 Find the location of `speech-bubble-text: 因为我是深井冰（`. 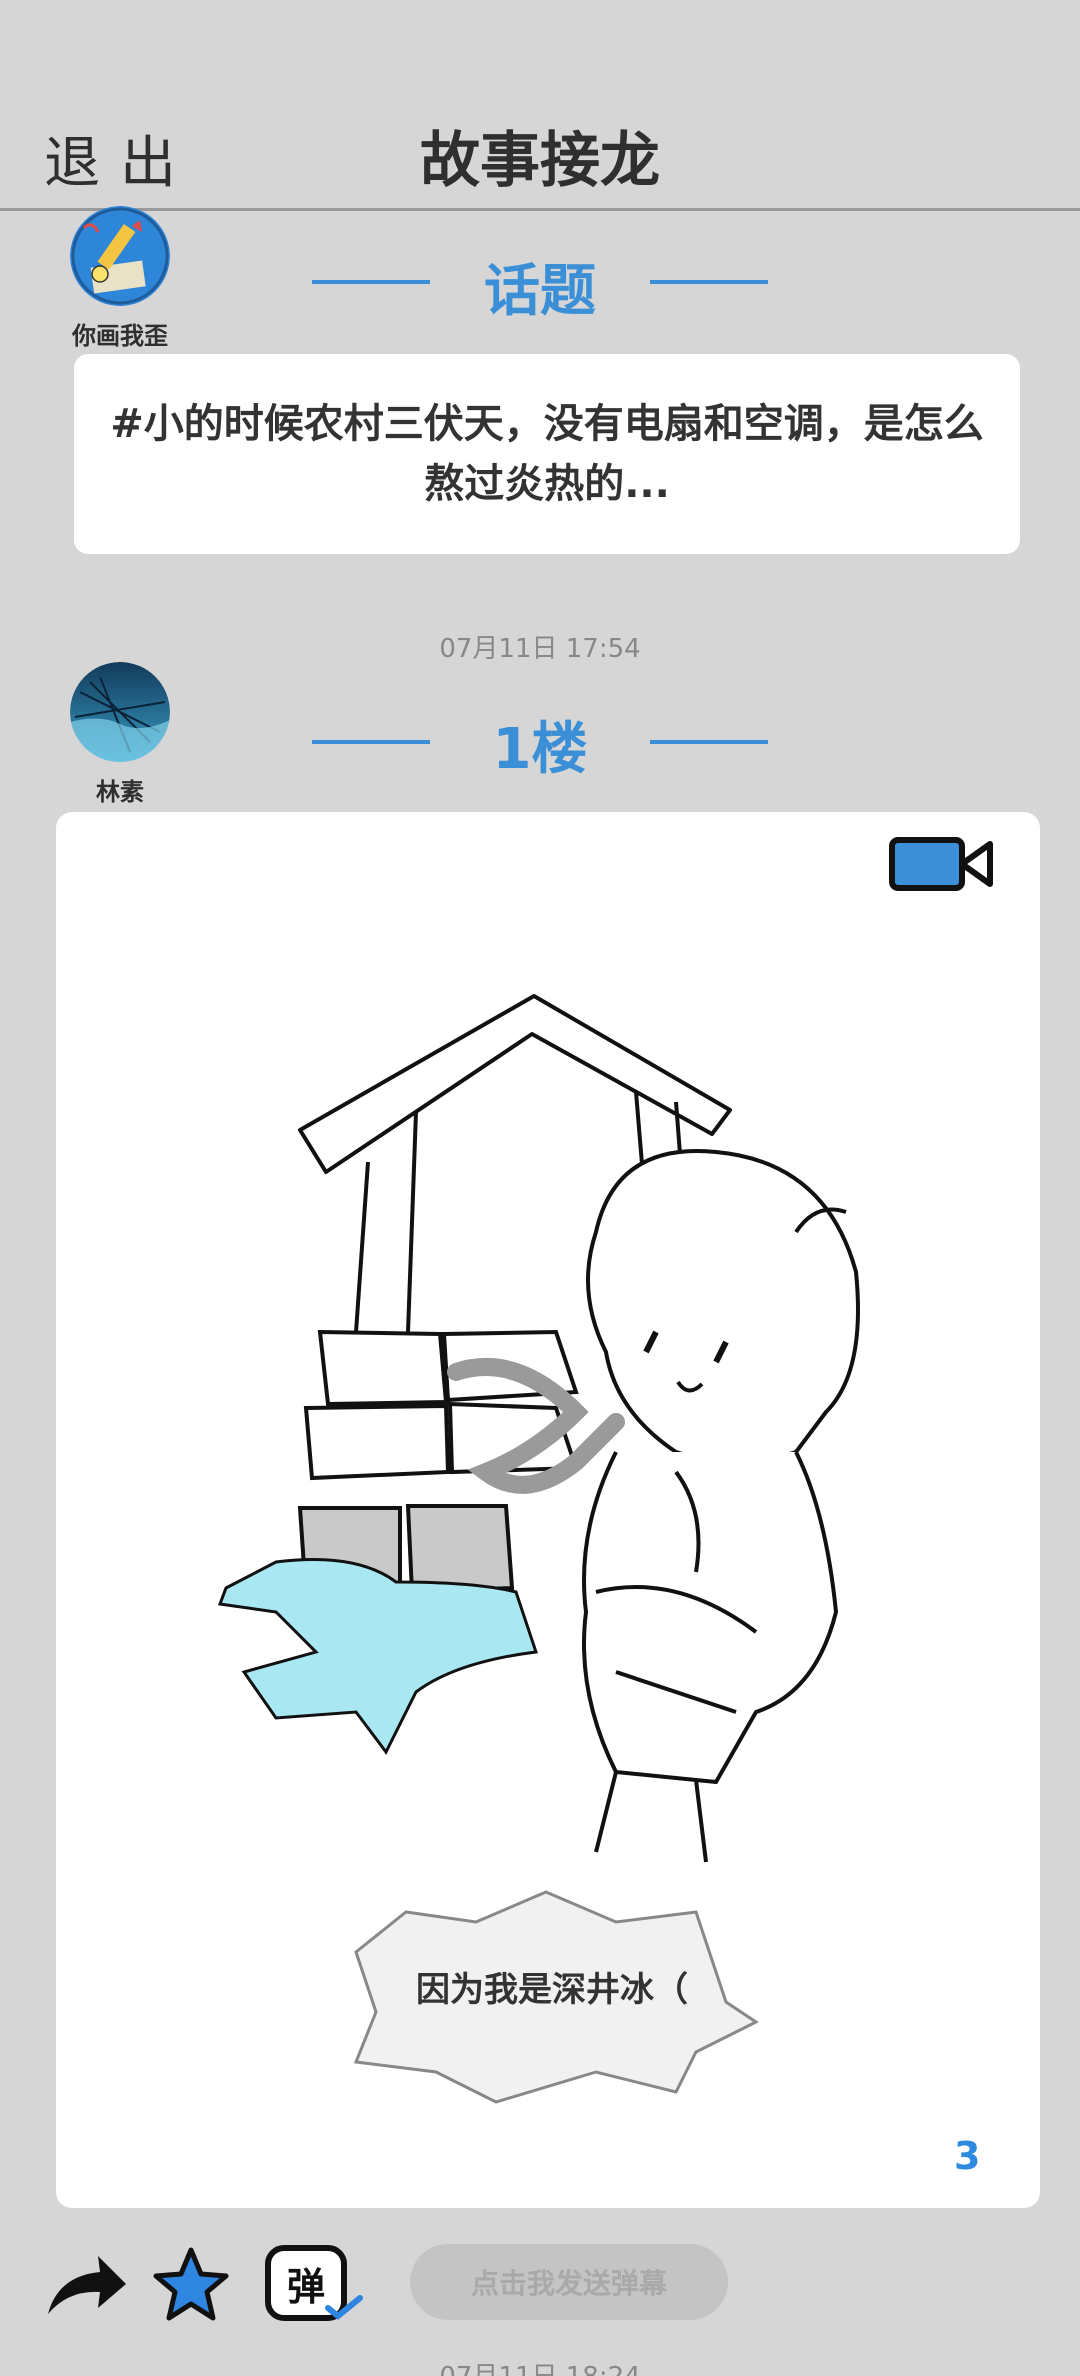

speech-bubble-text: 因为我是深井冰（ is located at coordinates (552, 1990).